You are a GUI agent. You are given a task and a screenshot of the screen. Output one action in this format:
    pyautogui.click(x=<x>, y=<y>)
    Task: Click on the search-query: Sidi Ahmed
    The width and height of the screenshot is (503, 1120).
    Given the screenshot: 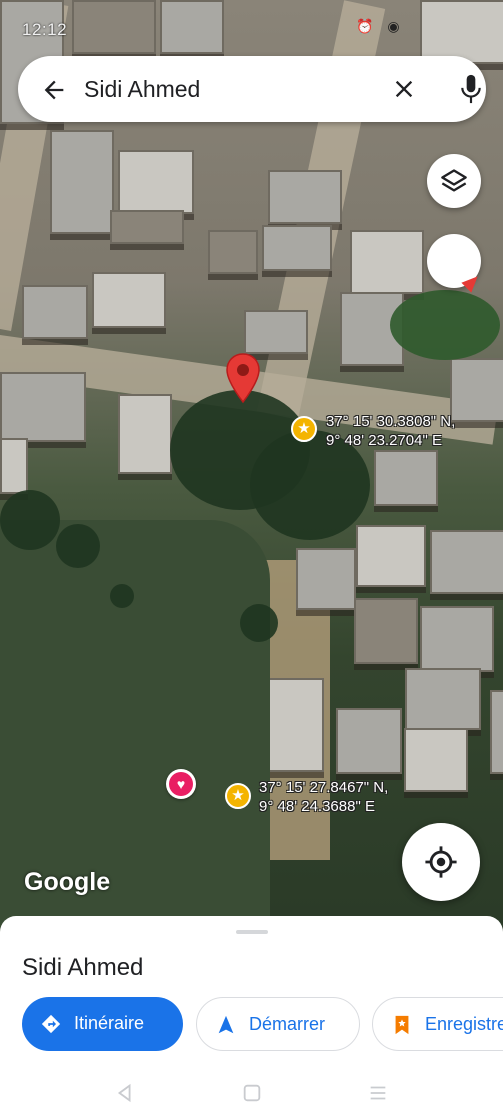 What is the action you would take?
    pyautogui.click(x=142, y=89)
    